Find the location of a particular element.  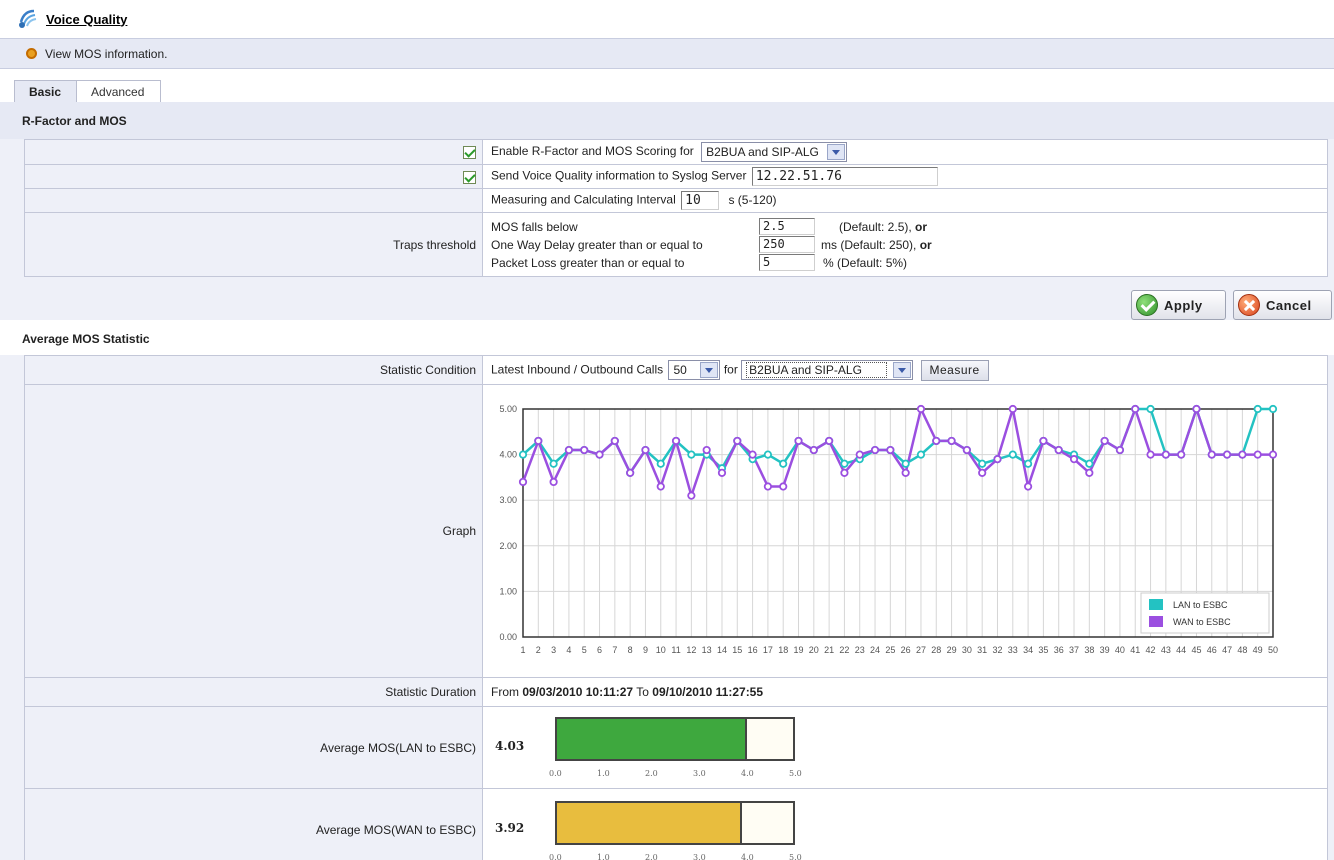

avg-wan-value: 3.92 is located at coordinates (510, 828).